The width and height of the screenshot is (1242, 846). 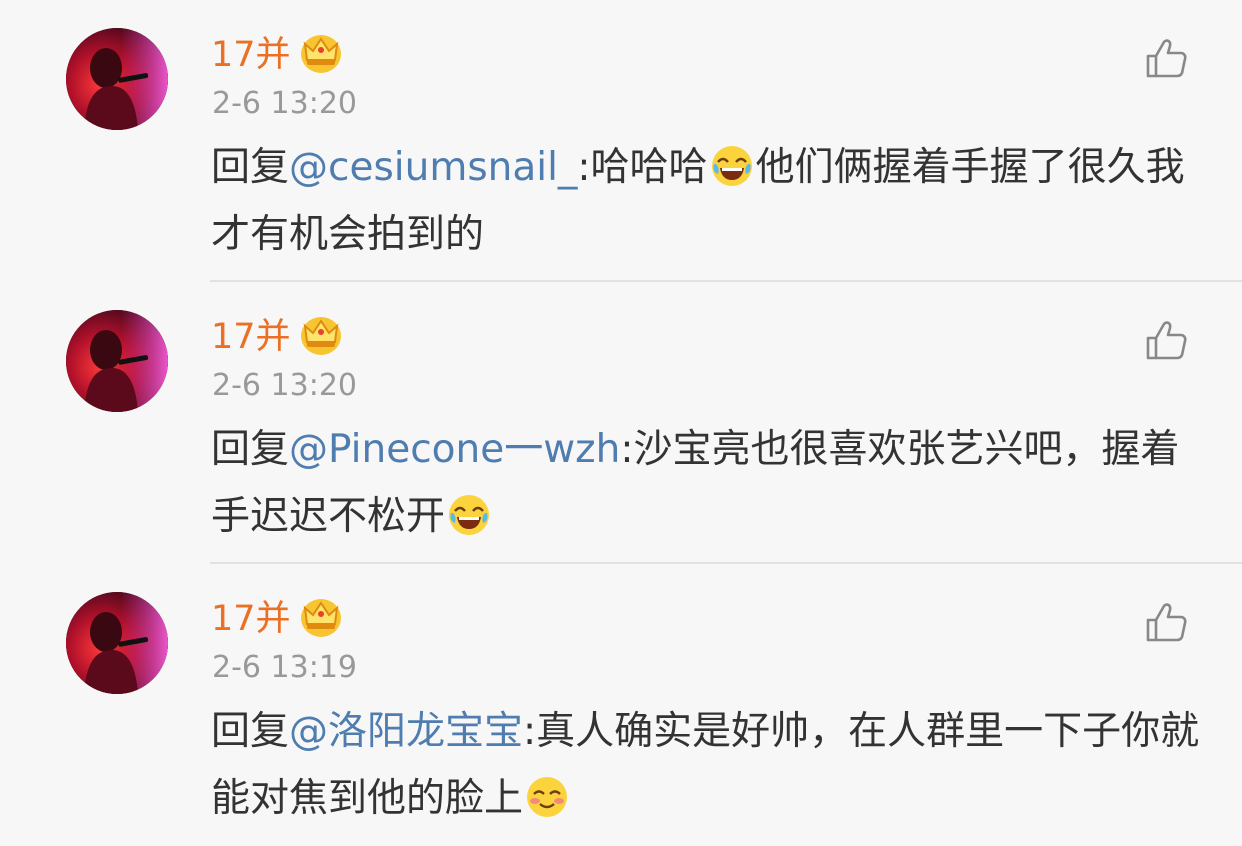 What do you see at coordinates (454, 449) in the screenshot?
I see `mention-link: @Pinecone一wzh` at bounding box center [454, 449].